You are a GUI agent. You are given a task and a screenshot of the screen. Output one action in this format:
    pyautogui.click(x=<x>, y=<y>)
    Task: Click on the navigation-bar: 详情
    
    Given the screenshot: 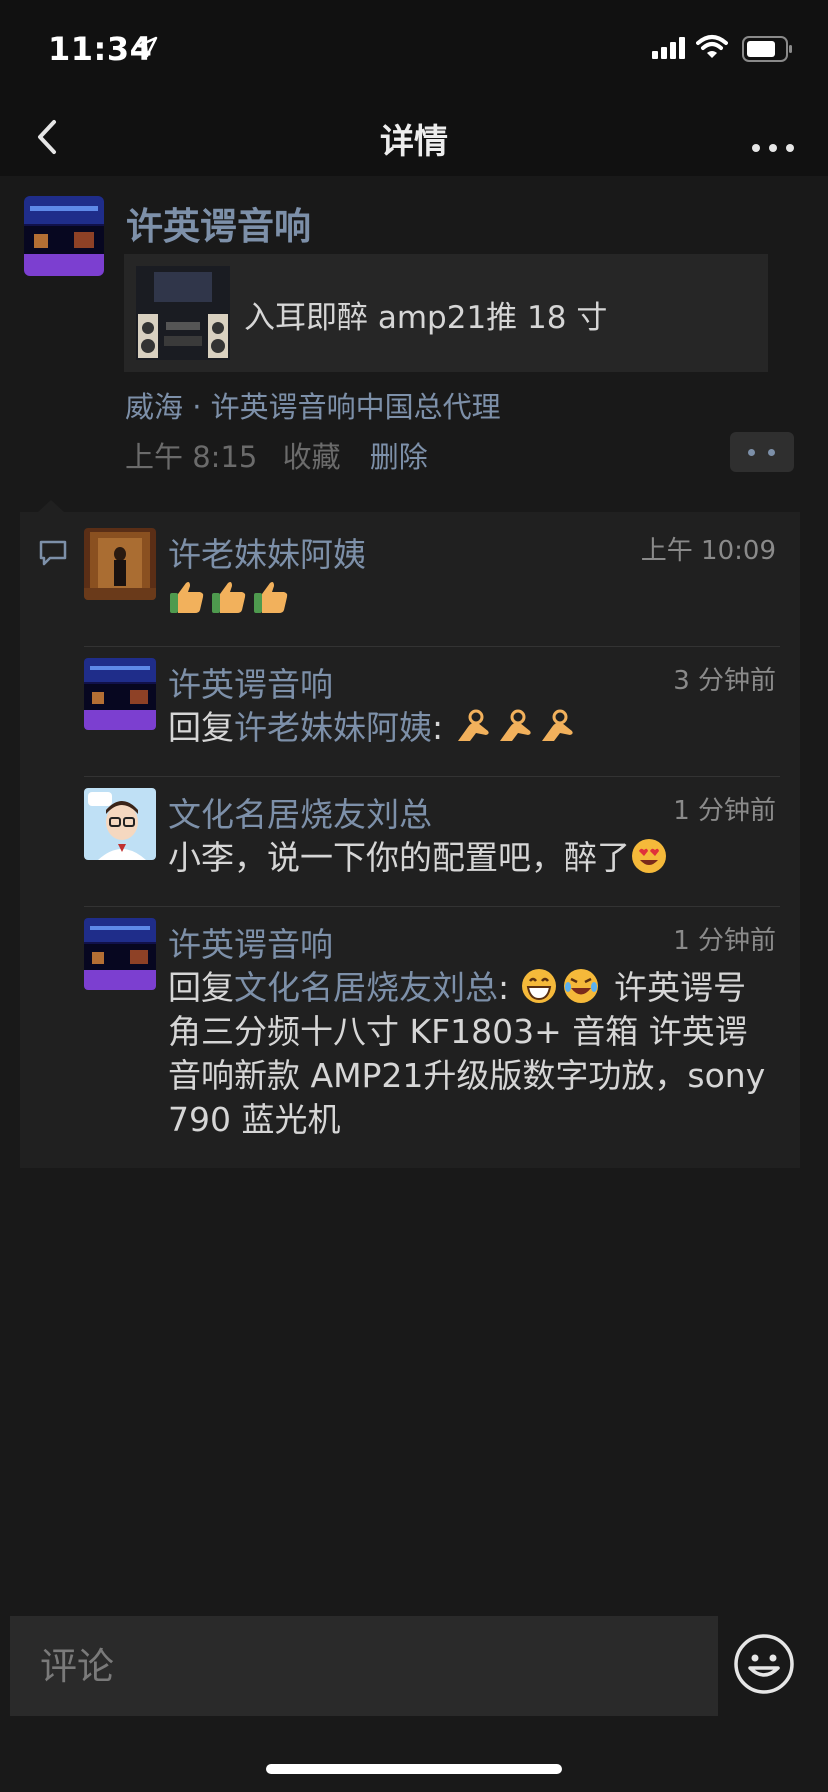 What is the action you would take?
    pyautogui.click(x=414, y=136)
    